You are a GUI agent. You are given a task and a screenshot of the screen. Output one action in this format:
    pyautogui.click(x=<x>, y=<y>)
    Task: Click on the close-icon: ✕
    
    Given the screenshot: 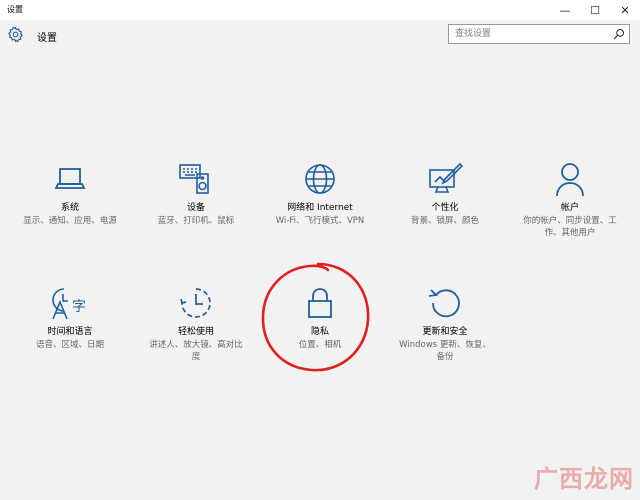 What is the action you would take?
    pyautogui.click(x=625, y=10)
    